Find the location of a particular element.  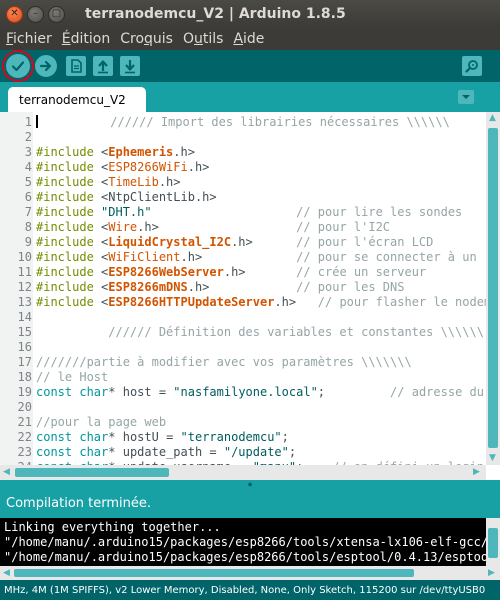

code-line: 8 #include <Wire.h> // pour l'I2C is located at coordinates (243, 227).